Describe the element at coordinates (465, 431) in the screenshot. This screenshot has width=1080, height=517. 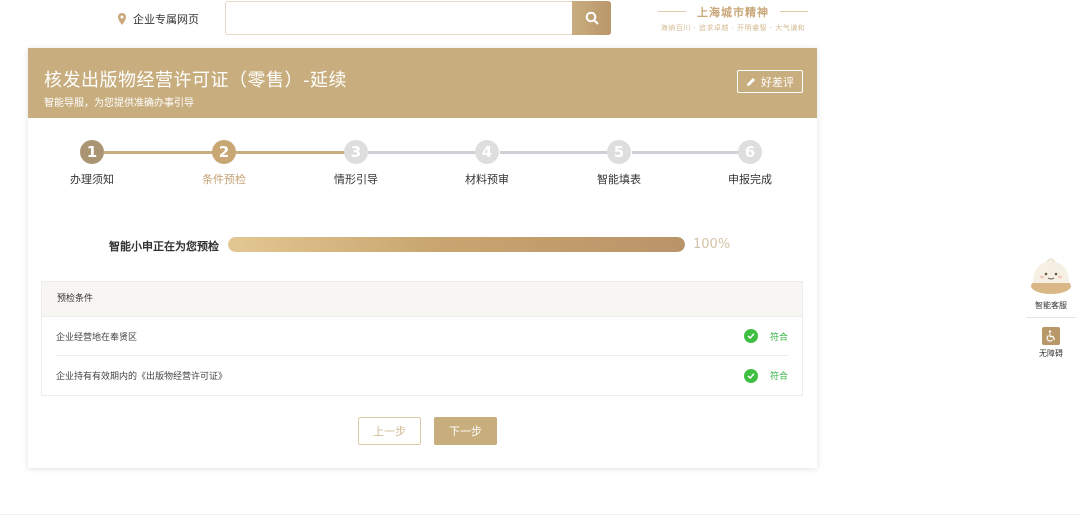
I see `next-button: 下一步` at that location.